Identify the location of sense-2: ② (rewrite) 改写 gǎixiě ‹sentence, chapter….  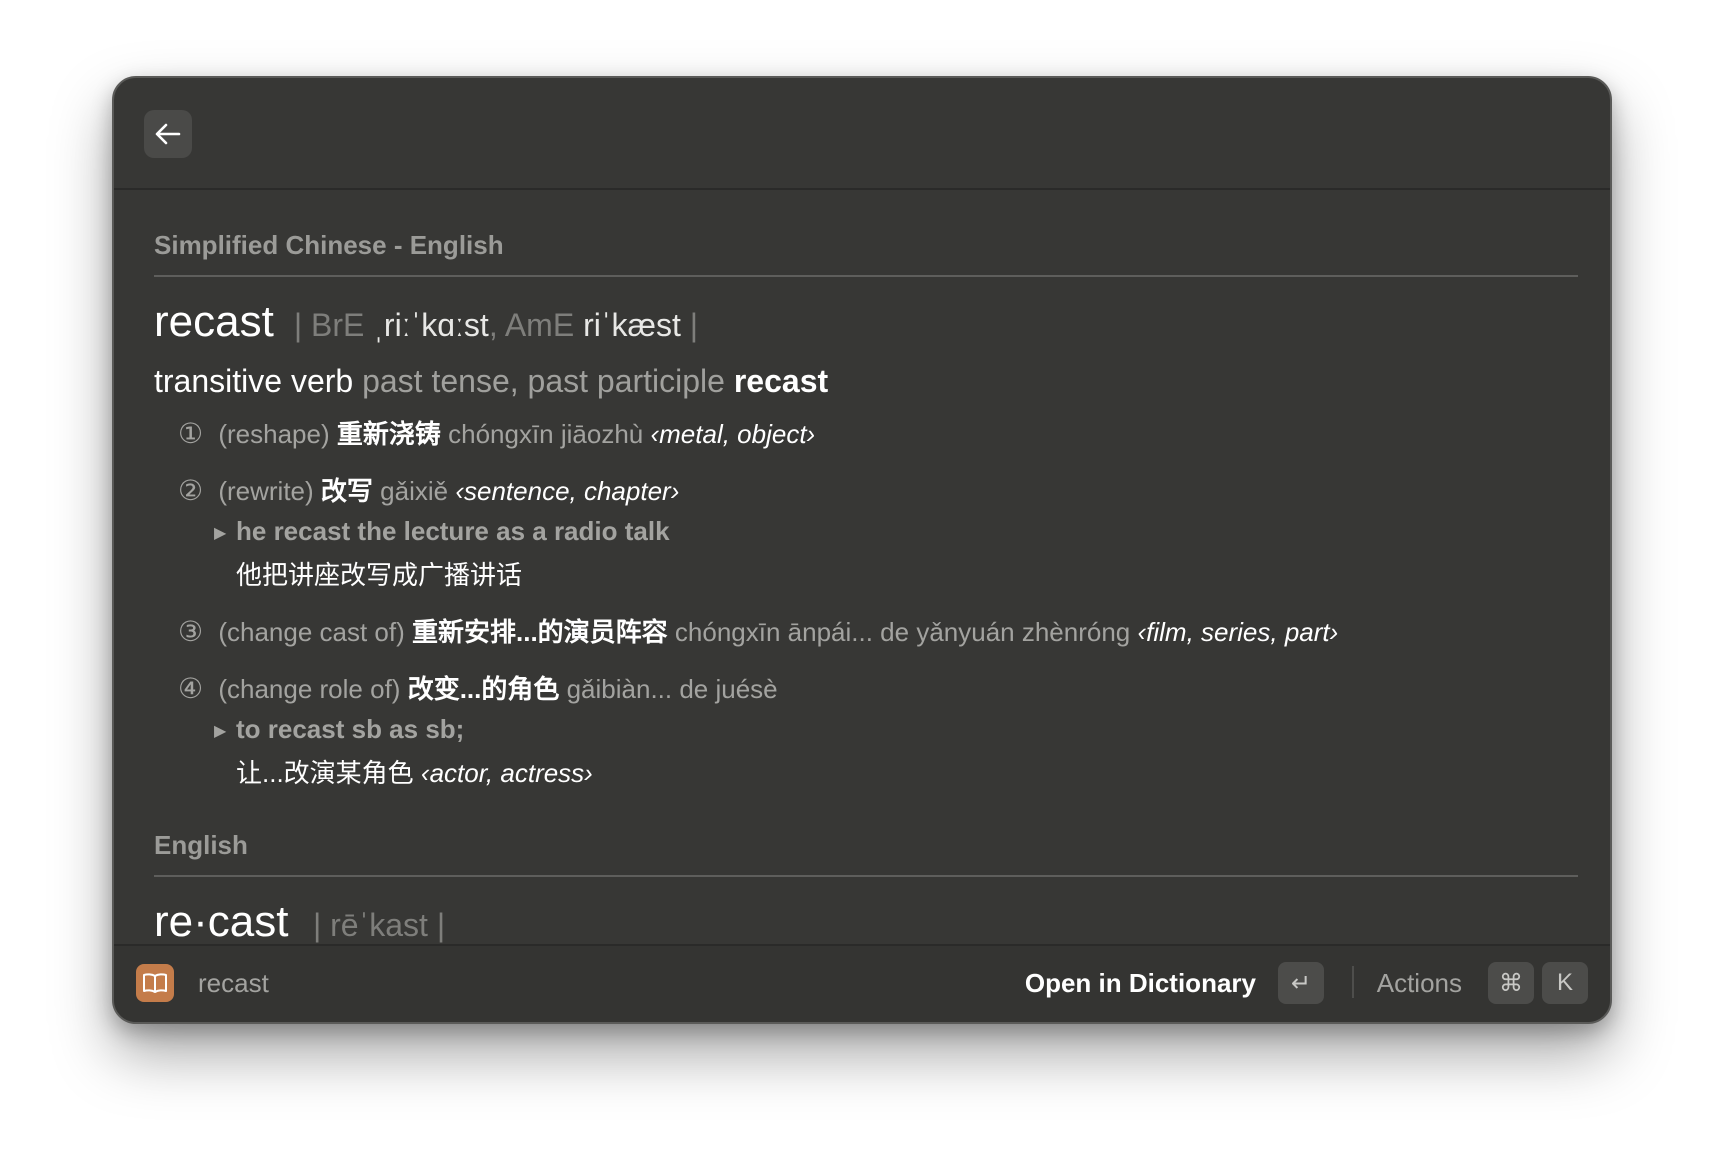
(878, 489).